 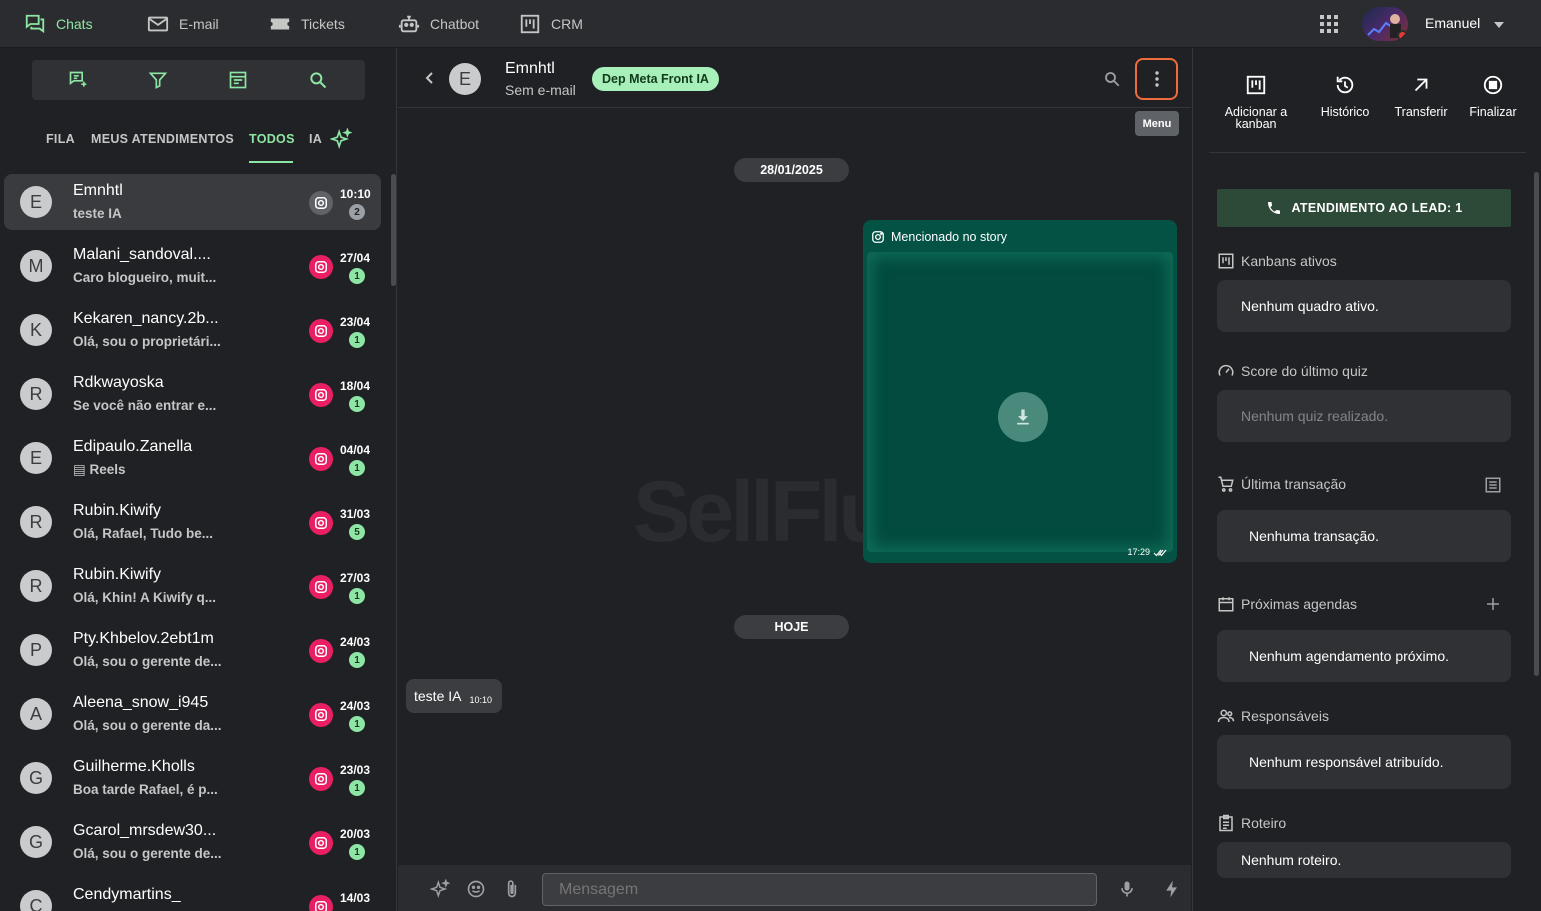 I want to click on message-time: 10:10, so click(x=480, y=700).